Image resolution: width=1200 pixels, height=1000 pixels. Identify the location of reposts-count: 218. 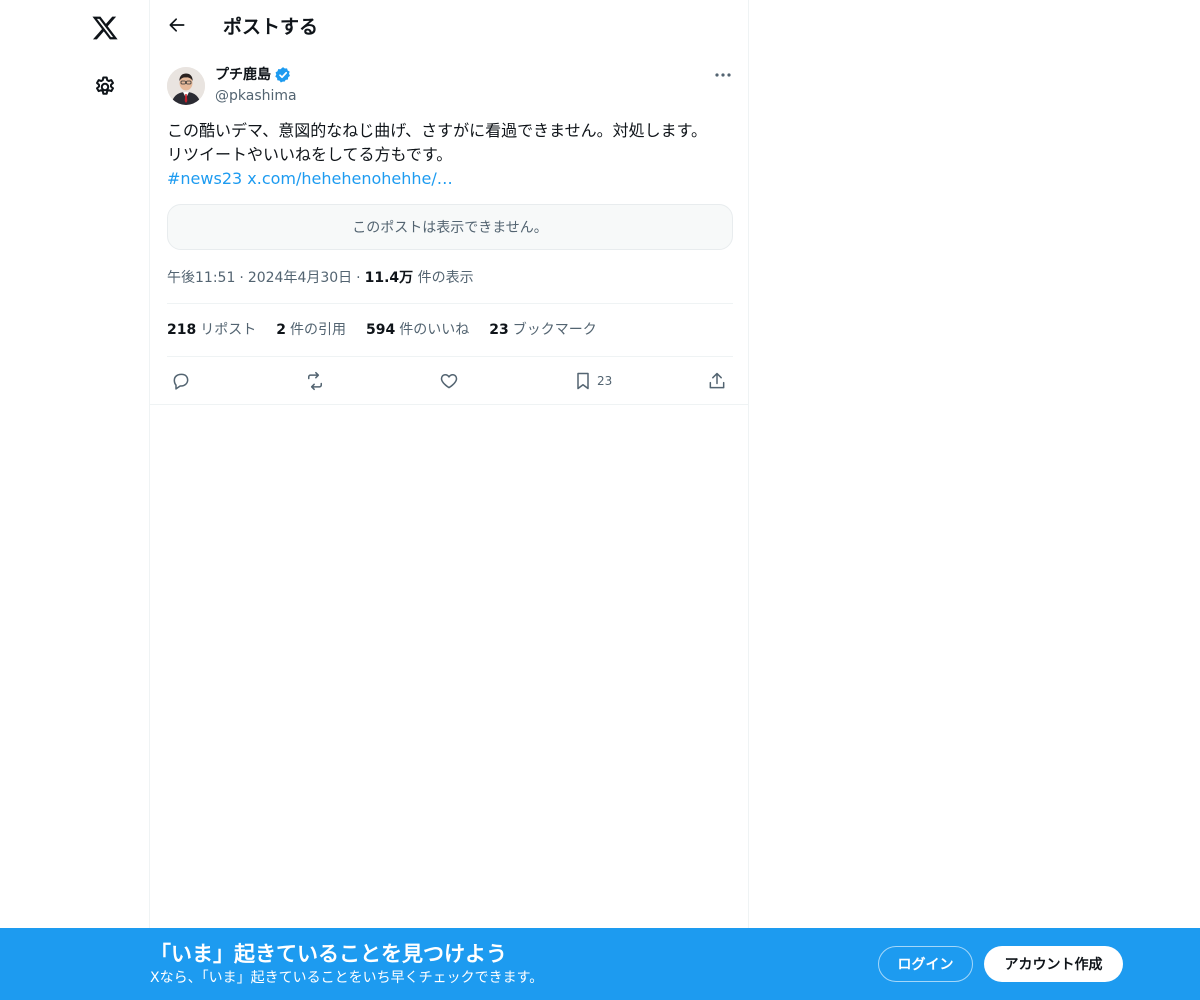
(182, 330).